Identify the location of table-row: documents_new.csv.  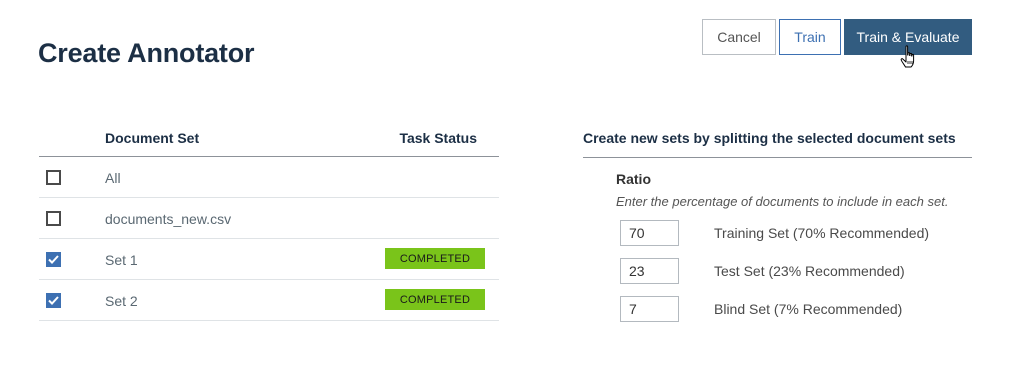
(269, 218).